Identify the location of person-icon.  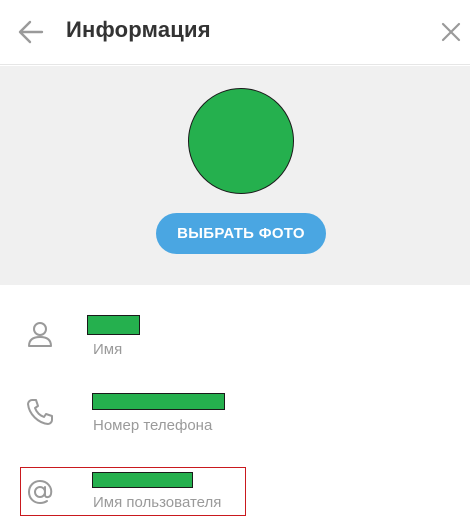
(40, 334).